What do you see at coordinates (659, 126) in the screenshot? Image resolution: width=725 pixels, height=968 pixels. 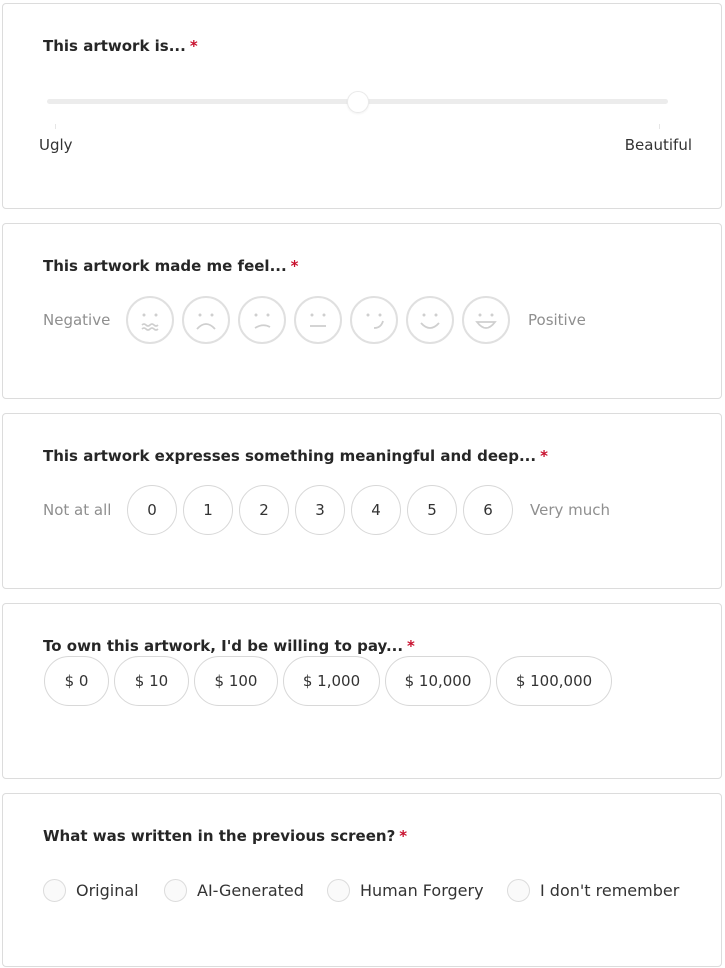 I see `slider-tick-max` at bounding box center [659, 126].